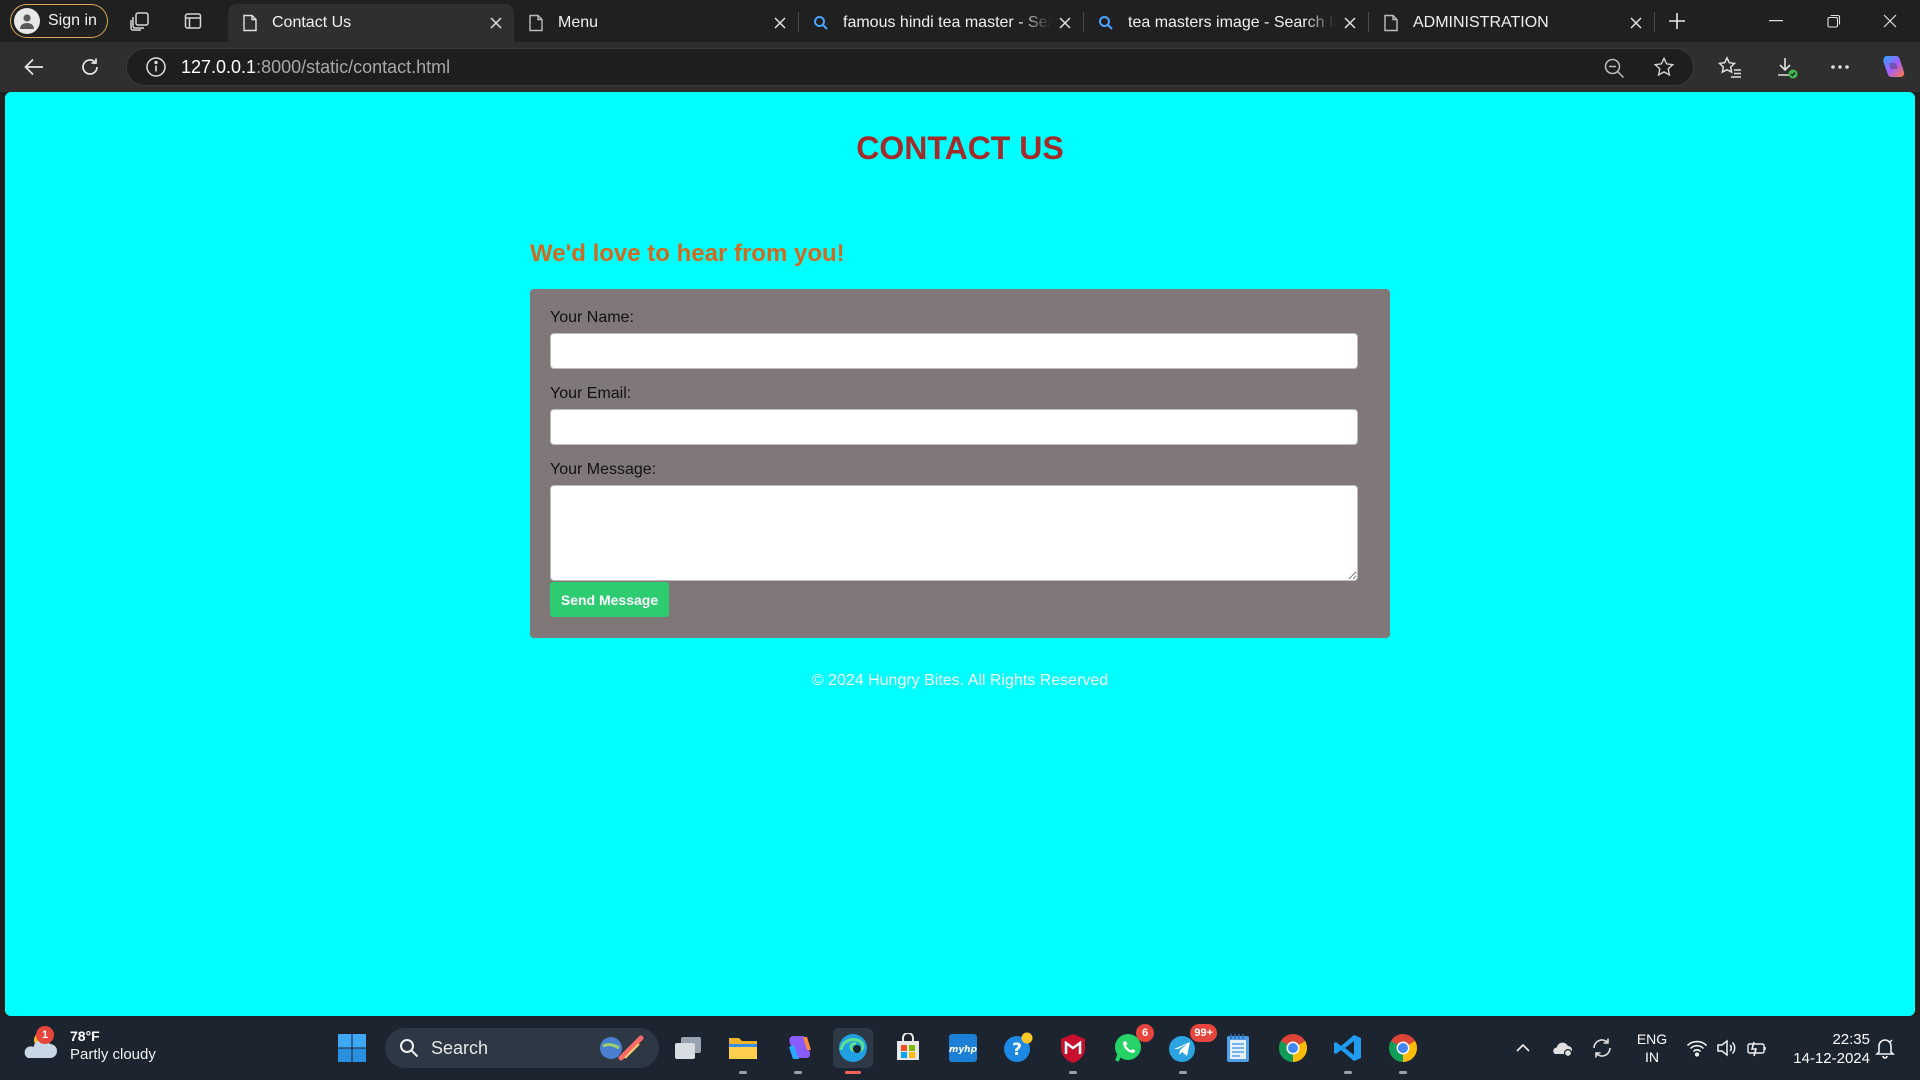 Image resolution: width=1920 pixels, height=1080 pixels. Describe the element at coordinates (853, 1051) in the screenshot. I see `taskbar-app-edge` at that location.